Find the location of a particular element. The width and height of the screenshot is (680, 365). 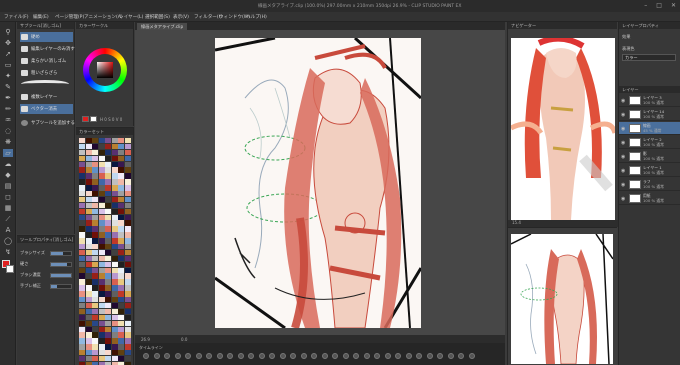

add-subtool-button: サブツールを追加する is located at coordinates (47, 123).